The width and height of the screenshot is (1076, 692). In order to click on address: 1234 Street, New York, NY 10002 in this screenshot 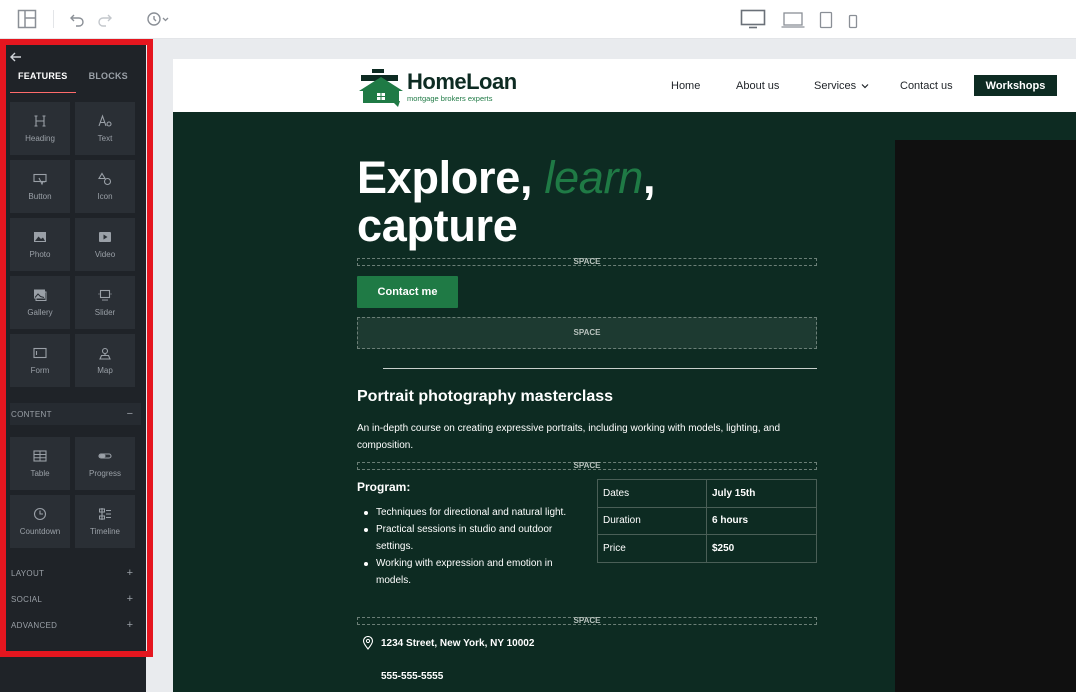, I will do `click(445, 643)`.